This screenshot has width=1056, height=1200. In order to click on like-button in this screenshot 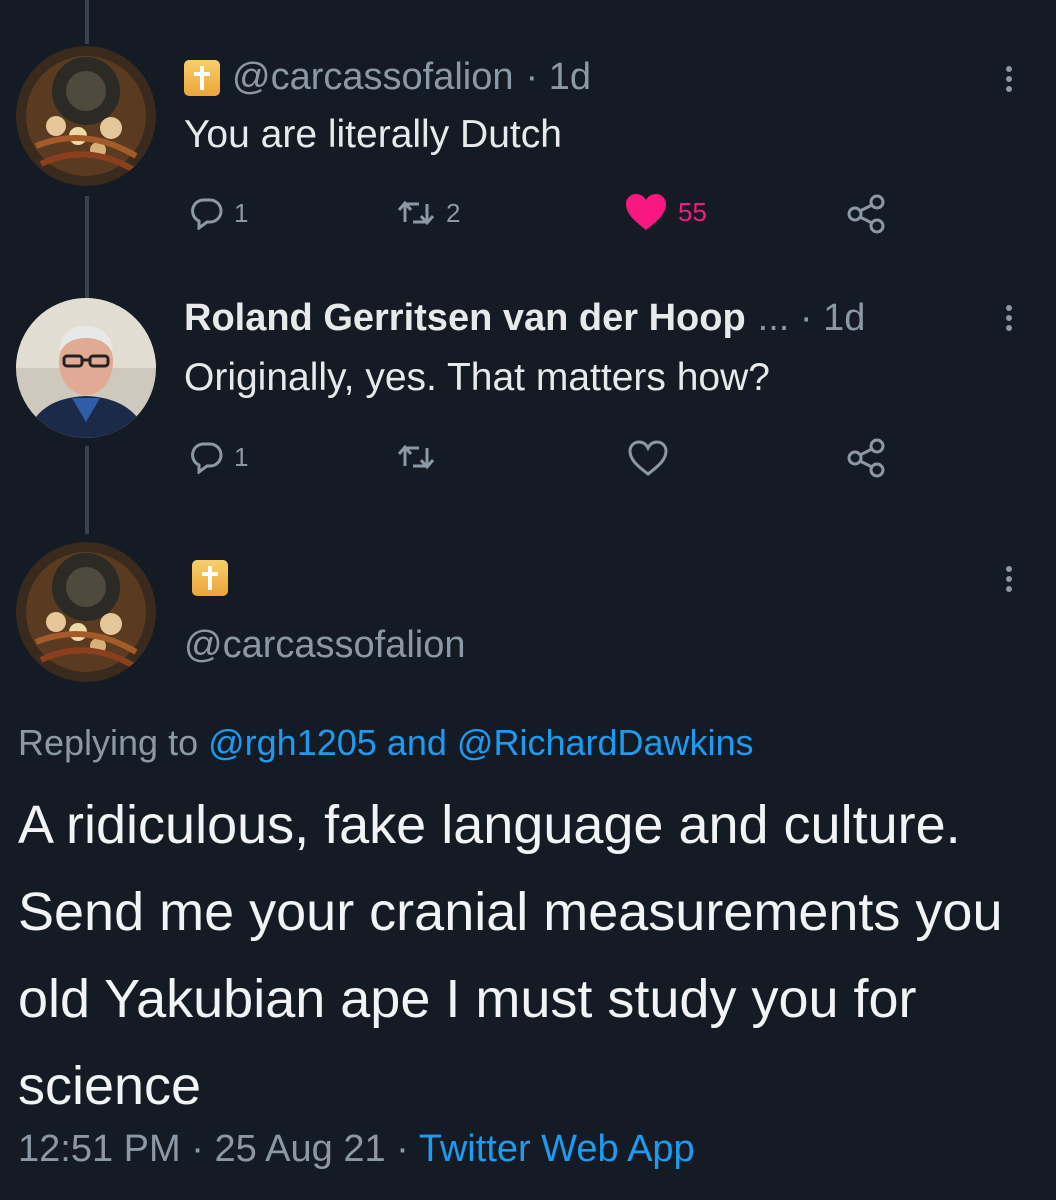, I will do `click(648, 458)`.